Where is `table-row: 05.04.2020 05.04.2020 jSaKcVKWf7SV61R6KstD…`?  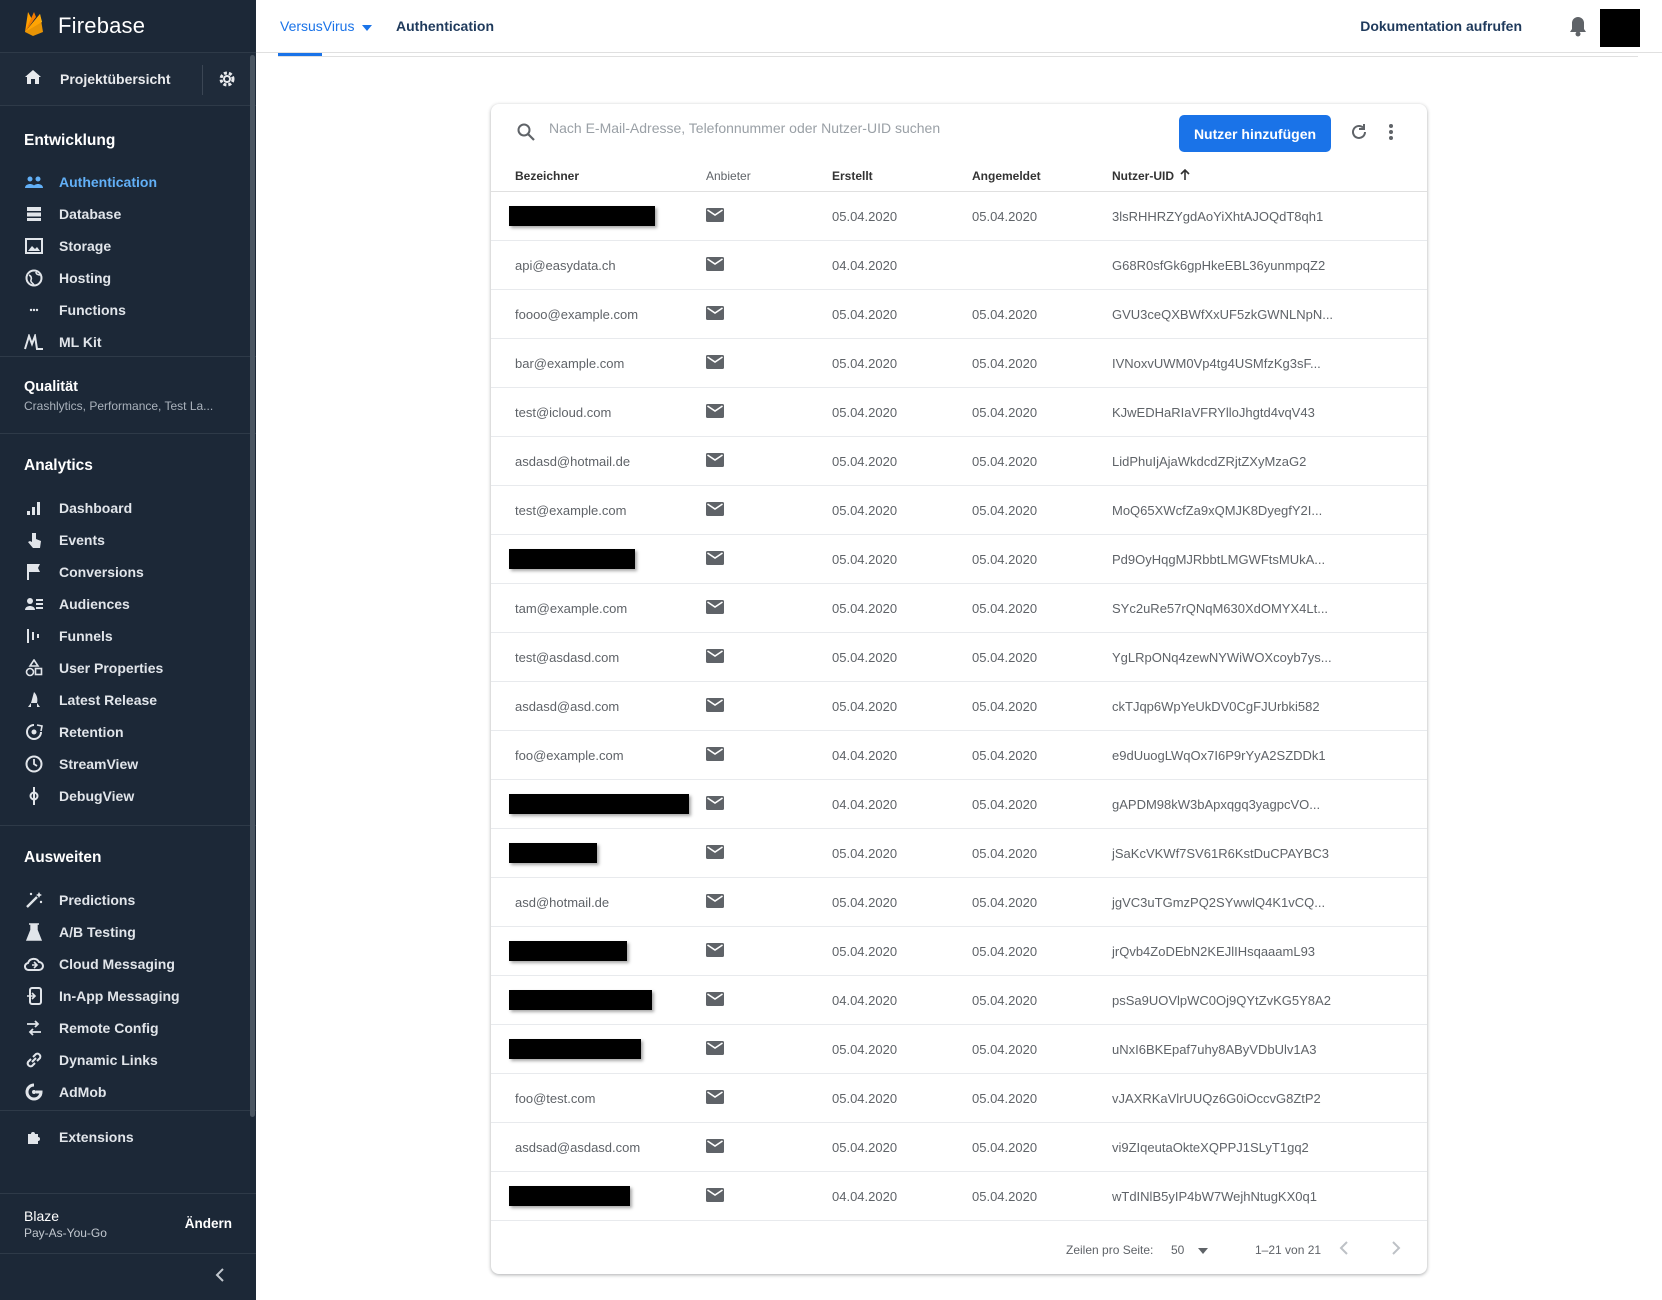
table-row: 05.04.2020 05.04.2020 jSaKcVKWf7SV61R6KstD… is located at coordinates (959, 853).